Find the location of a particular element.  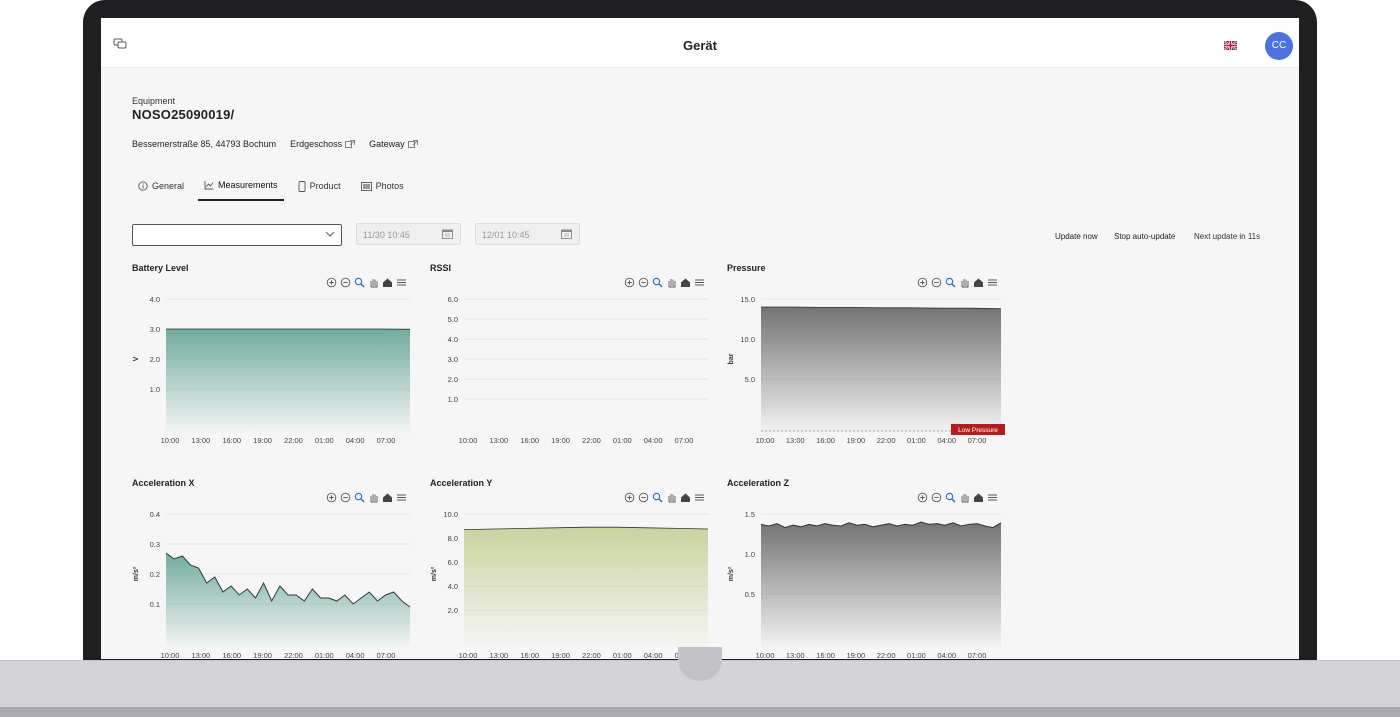

top-bar: Gerät CC is located at coordinates (700, 43).